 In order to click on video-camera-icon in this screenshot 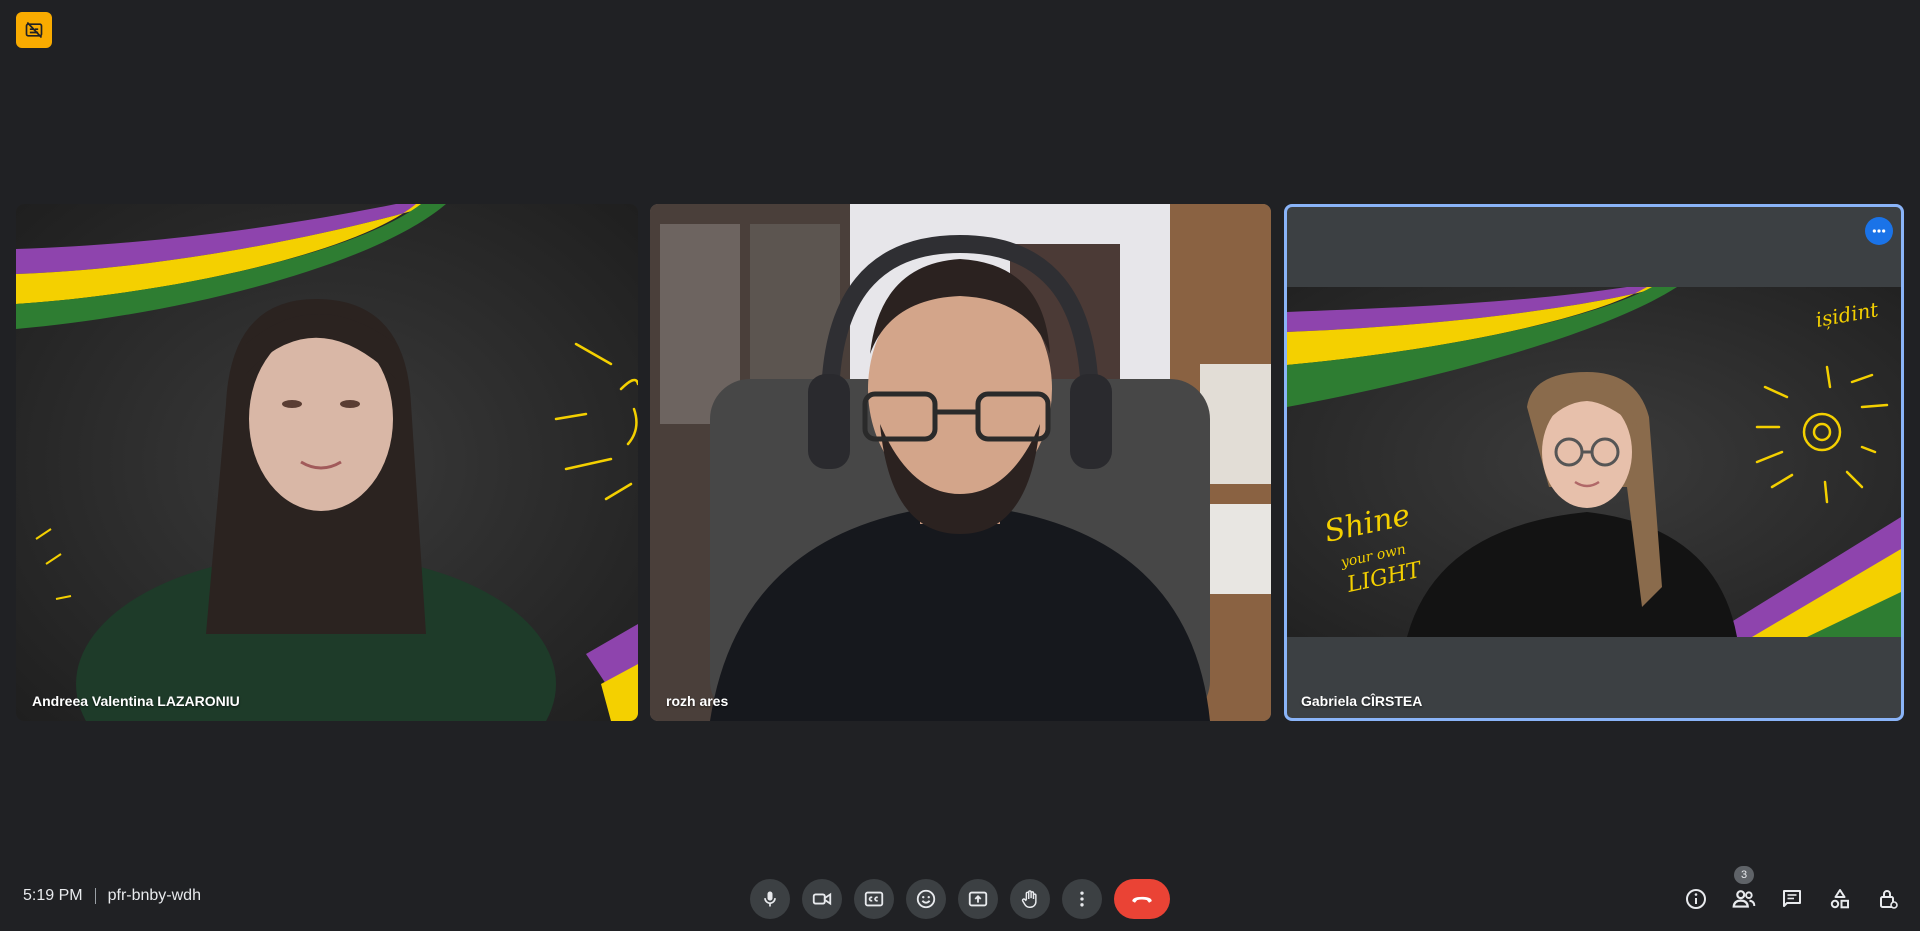, I will do `click(822, 899)`.